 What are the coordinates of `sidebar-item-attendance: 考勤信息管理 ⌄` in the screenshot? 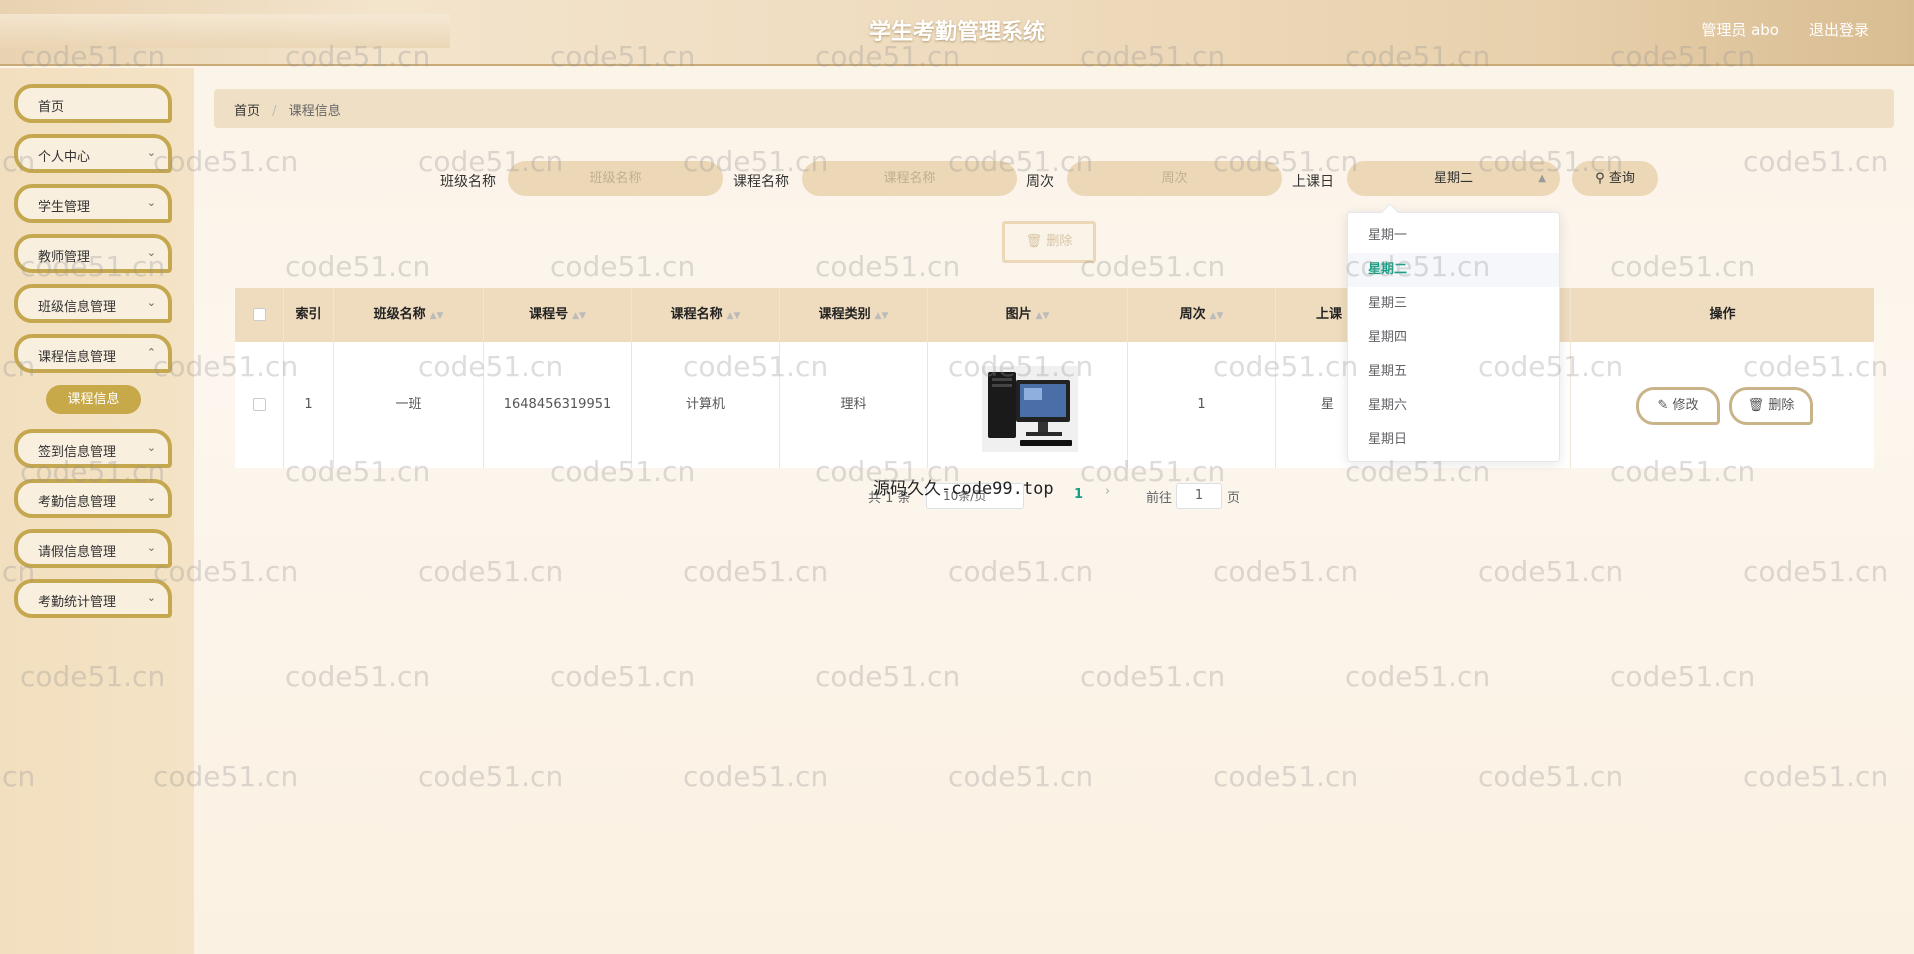 It's located at (93, 498).